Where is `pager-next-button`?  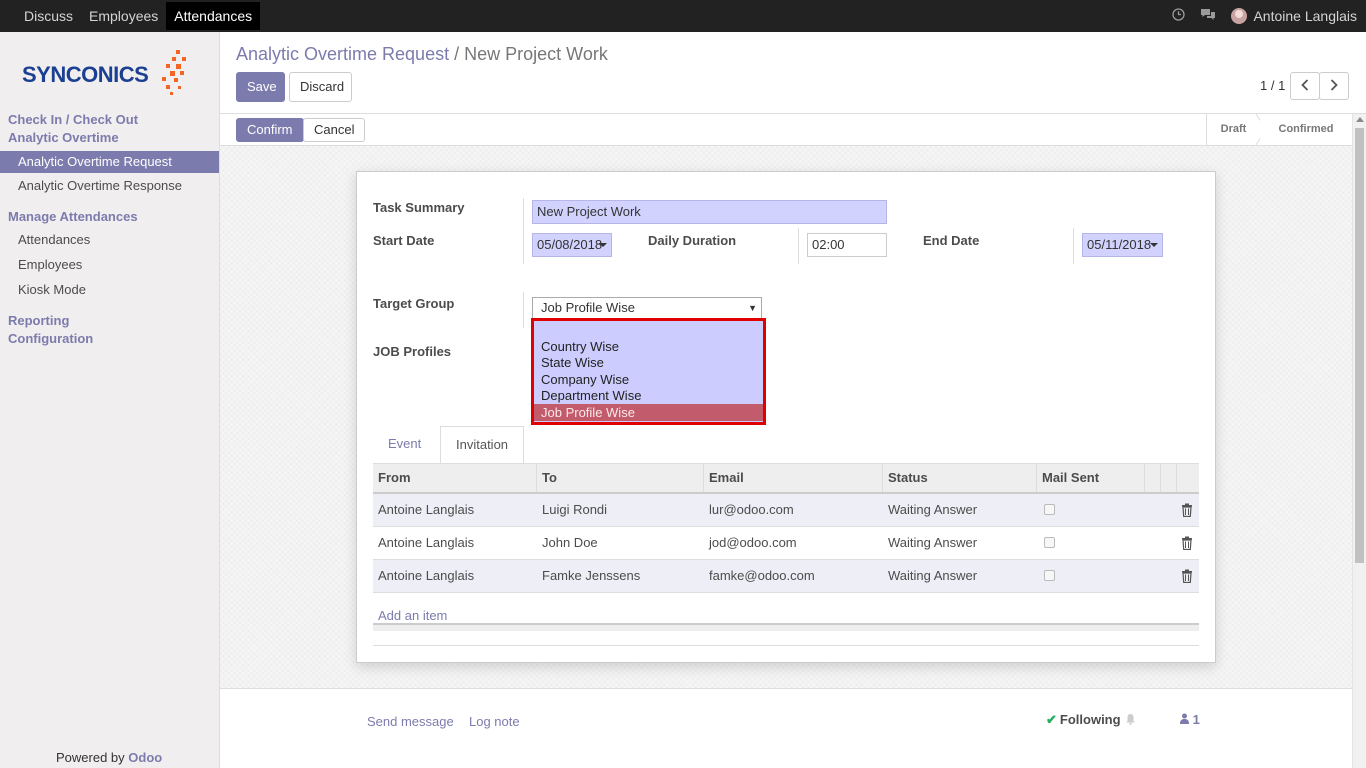 pager-next-button is located at coordinates (1334, 86).